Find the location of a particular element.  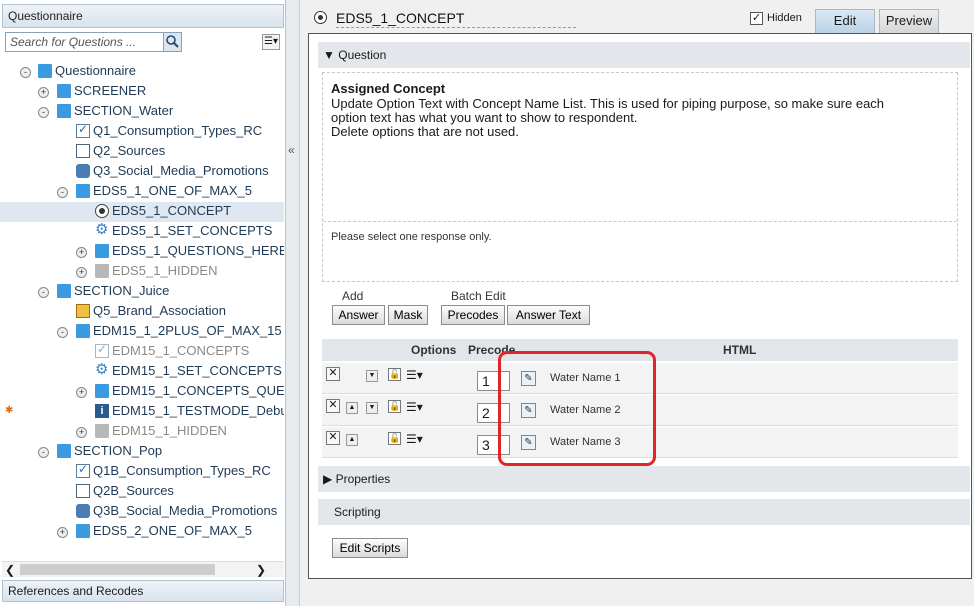

tree-node-q3b: Q3B_Social_Media_Promotions is located at coordinates (185, 511).